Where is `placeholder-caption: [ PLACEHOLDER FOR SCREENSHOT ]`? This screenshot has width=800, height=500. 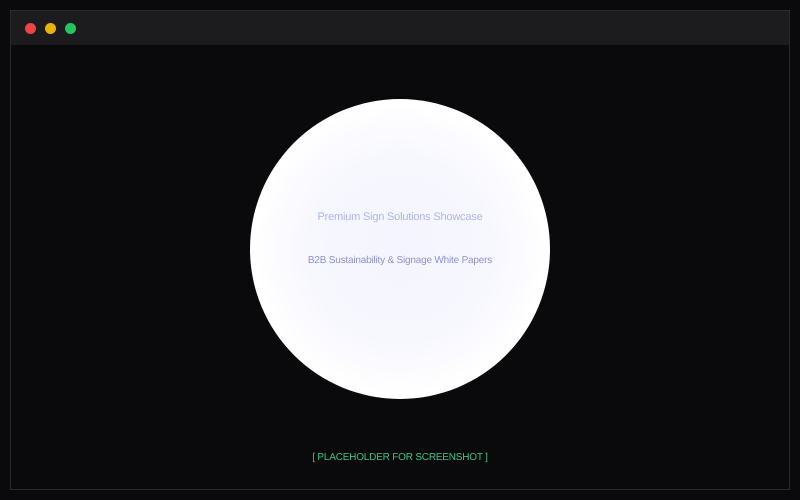 placeholder-caption: [ PLACEHOLDER FOR SCREENSHOT ] is located at coordinates (400, 457).